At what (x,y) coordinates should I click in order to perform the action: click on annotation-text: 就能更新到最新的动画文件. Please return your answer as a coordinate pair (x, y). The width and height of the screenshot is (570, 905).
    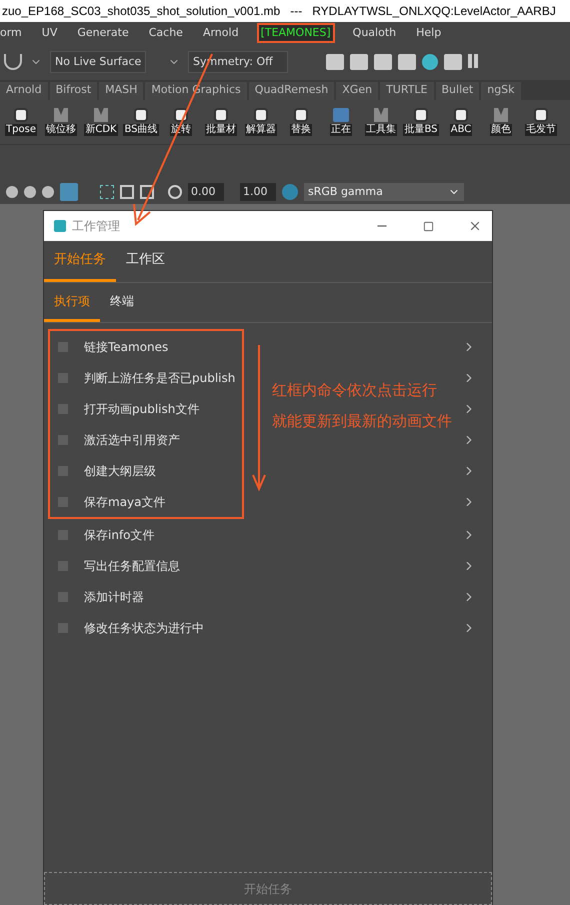
    Looking at the image, I should click on (362, 421).